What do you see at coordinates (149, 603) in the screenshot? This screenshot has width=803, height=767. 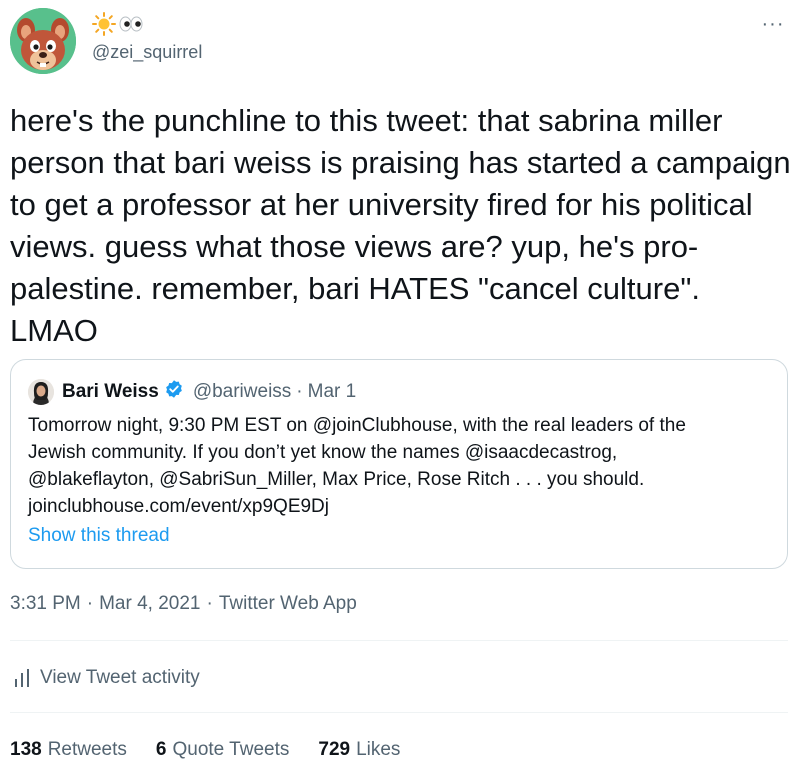 I see `tweet-date: Mar 4, 2021` at bounding box center [149, 603].